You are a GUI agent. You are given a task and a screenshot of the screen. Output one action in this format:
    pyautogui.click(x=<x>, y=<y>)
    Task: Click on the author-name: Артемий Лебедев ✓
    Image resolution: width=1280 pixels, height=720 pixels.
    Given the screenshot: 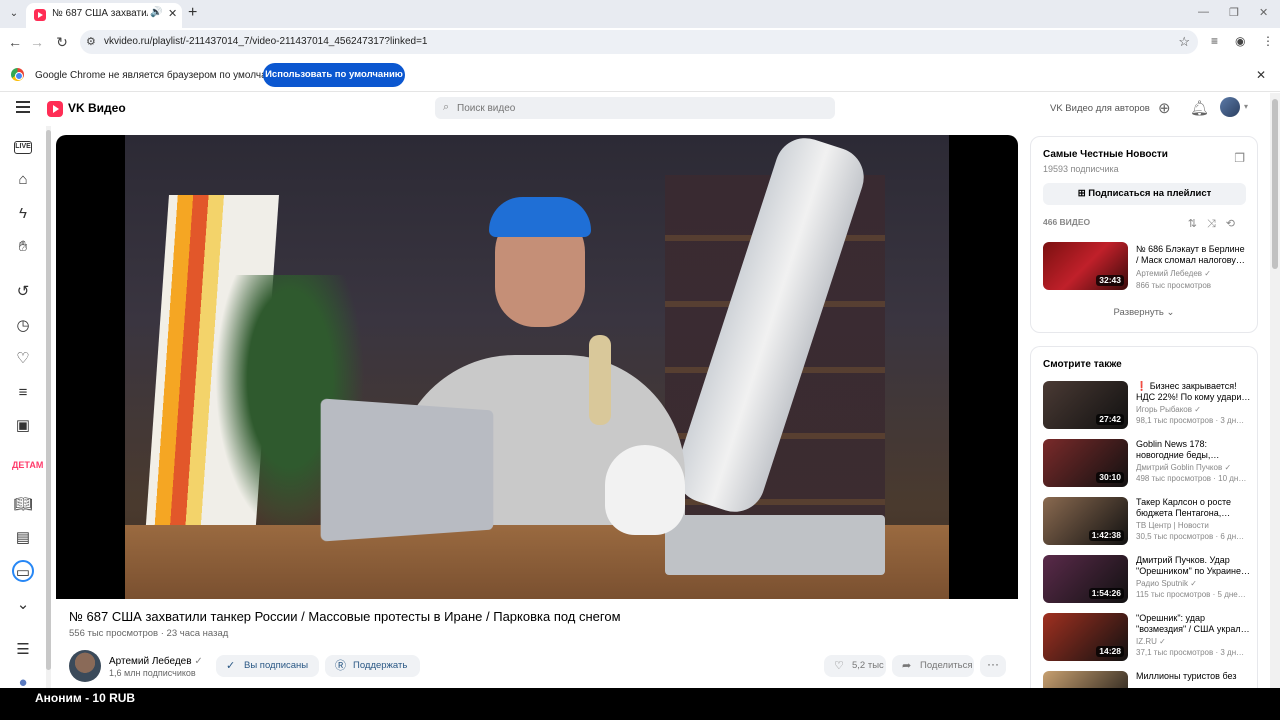 What is the action you would take?
    pyautogui.click(x=156, y=661)
    